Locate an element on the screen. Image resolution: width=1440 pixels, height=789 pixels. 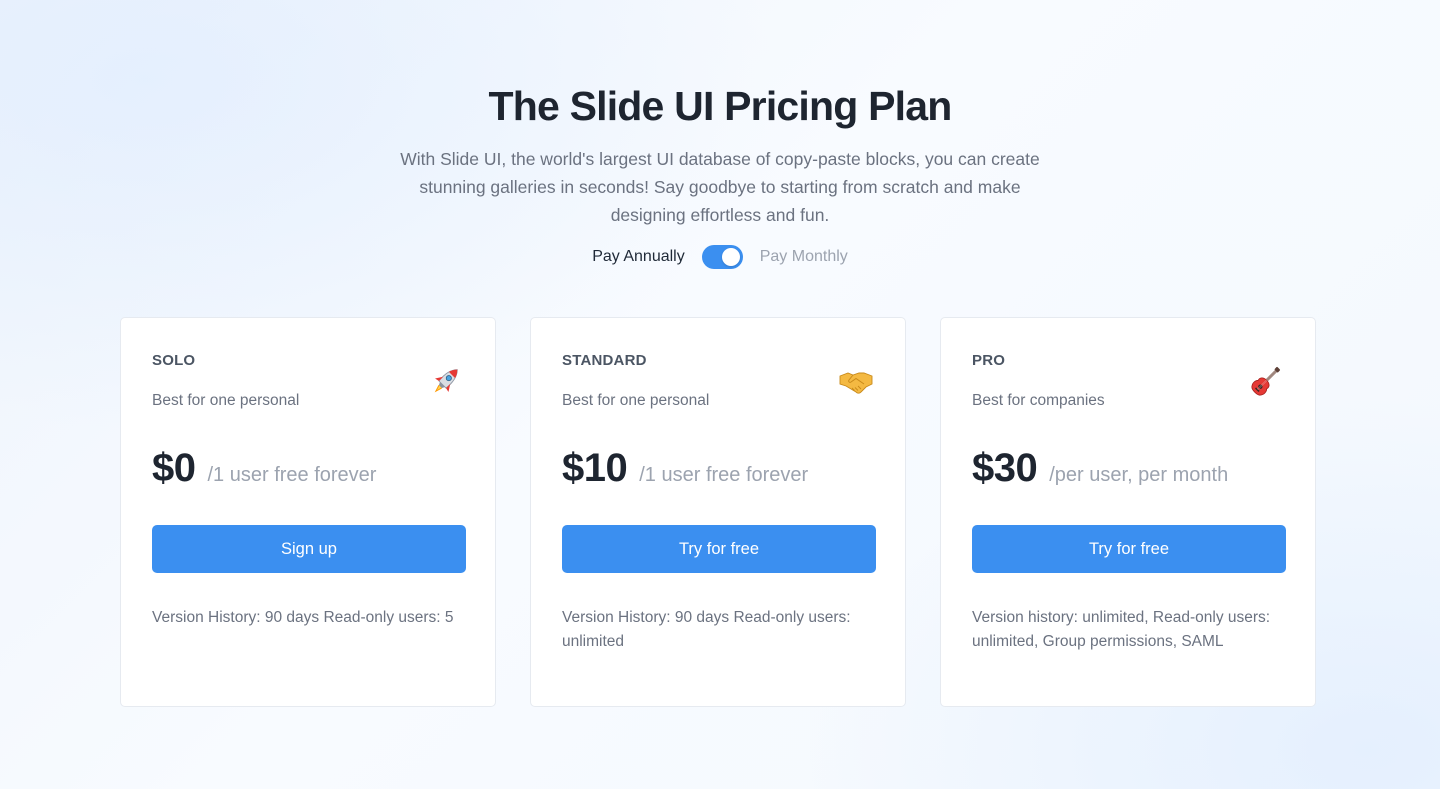
plan-name: SOLO is located at coordinates (174, 360).